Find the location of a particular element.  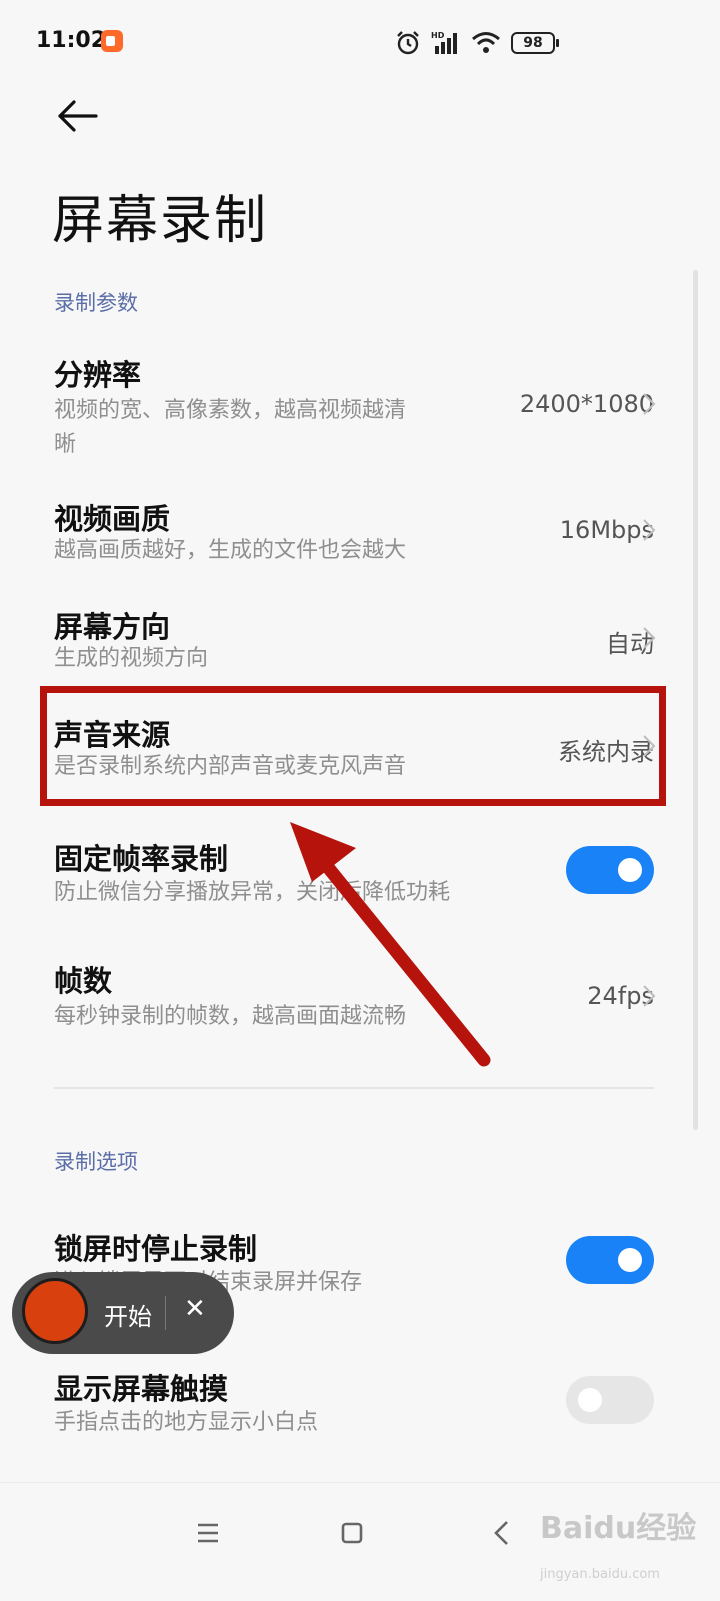

navigation-bar: Baidu经验 jingyan.baidu.com is located at coordinates (360, 1541).